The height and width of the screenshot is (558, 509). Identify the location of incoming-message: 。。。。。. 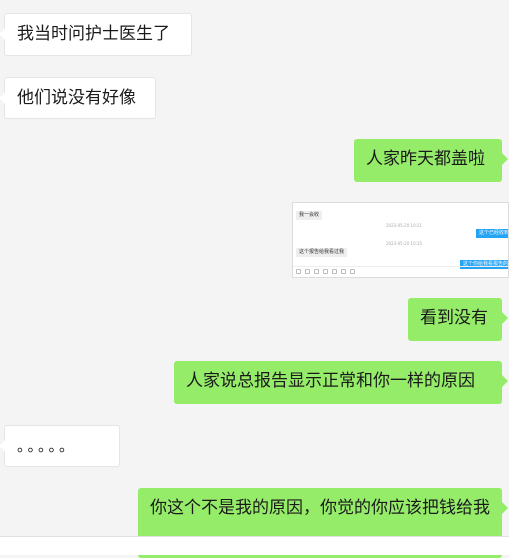
(60, 446).